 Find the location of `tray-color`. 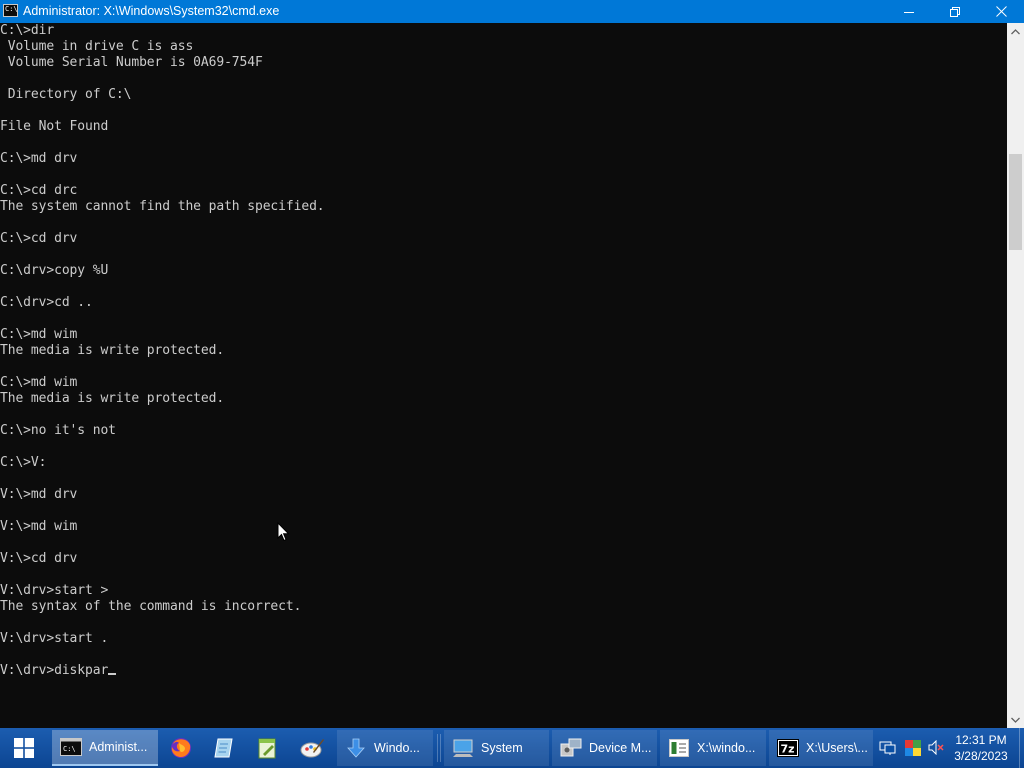

tray-color is located at coordinates (912, 747).